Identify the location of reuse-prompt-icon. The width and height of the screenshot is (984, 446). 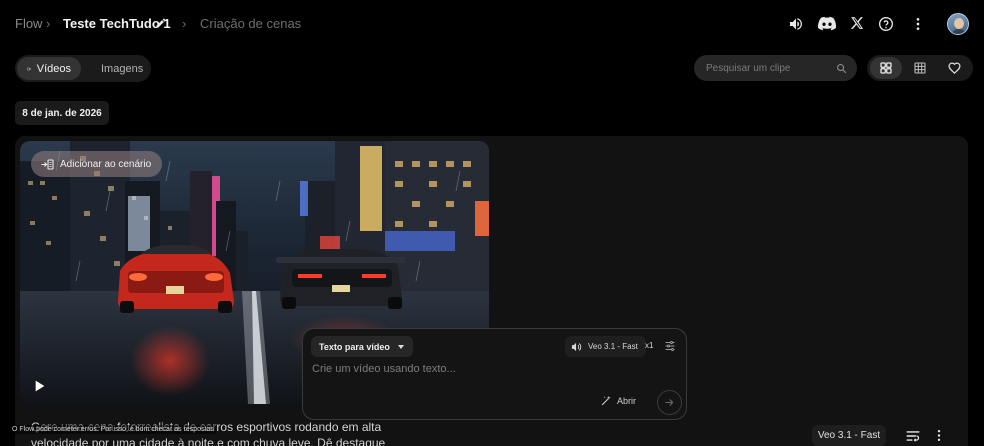
(913, 437).